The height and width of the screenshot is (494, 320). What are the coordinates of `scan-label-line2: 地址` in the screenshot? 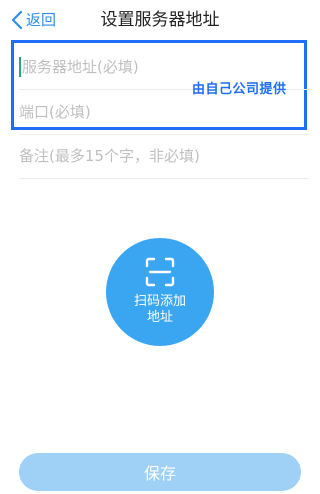 It's located at (159, 317).